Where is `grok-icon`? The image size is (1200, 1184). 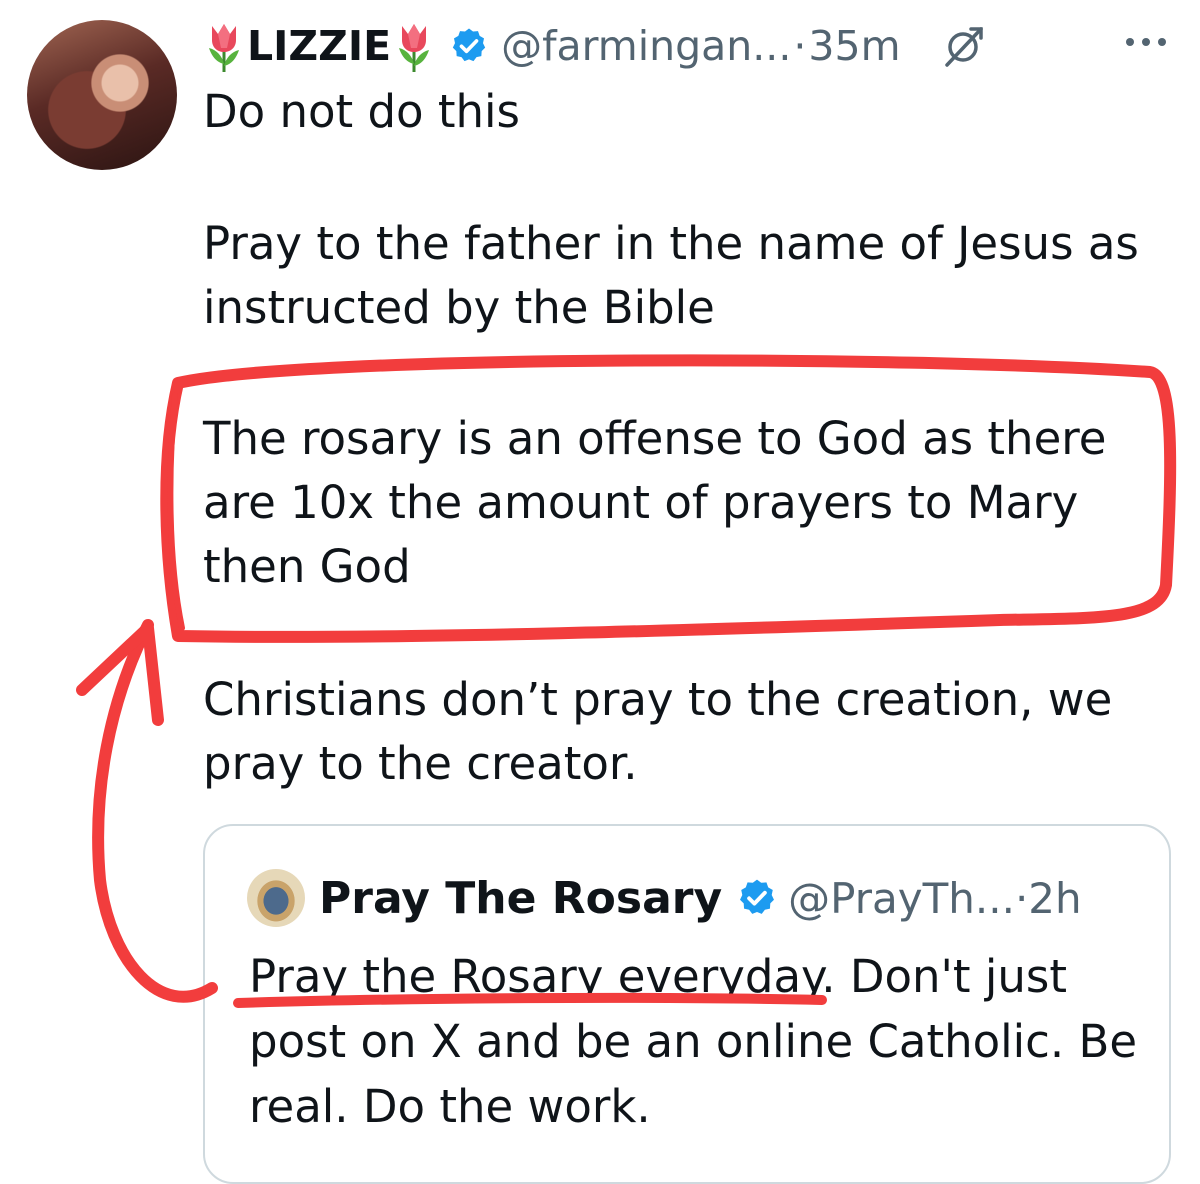 grok-icon is located at coordinates (964, 46).